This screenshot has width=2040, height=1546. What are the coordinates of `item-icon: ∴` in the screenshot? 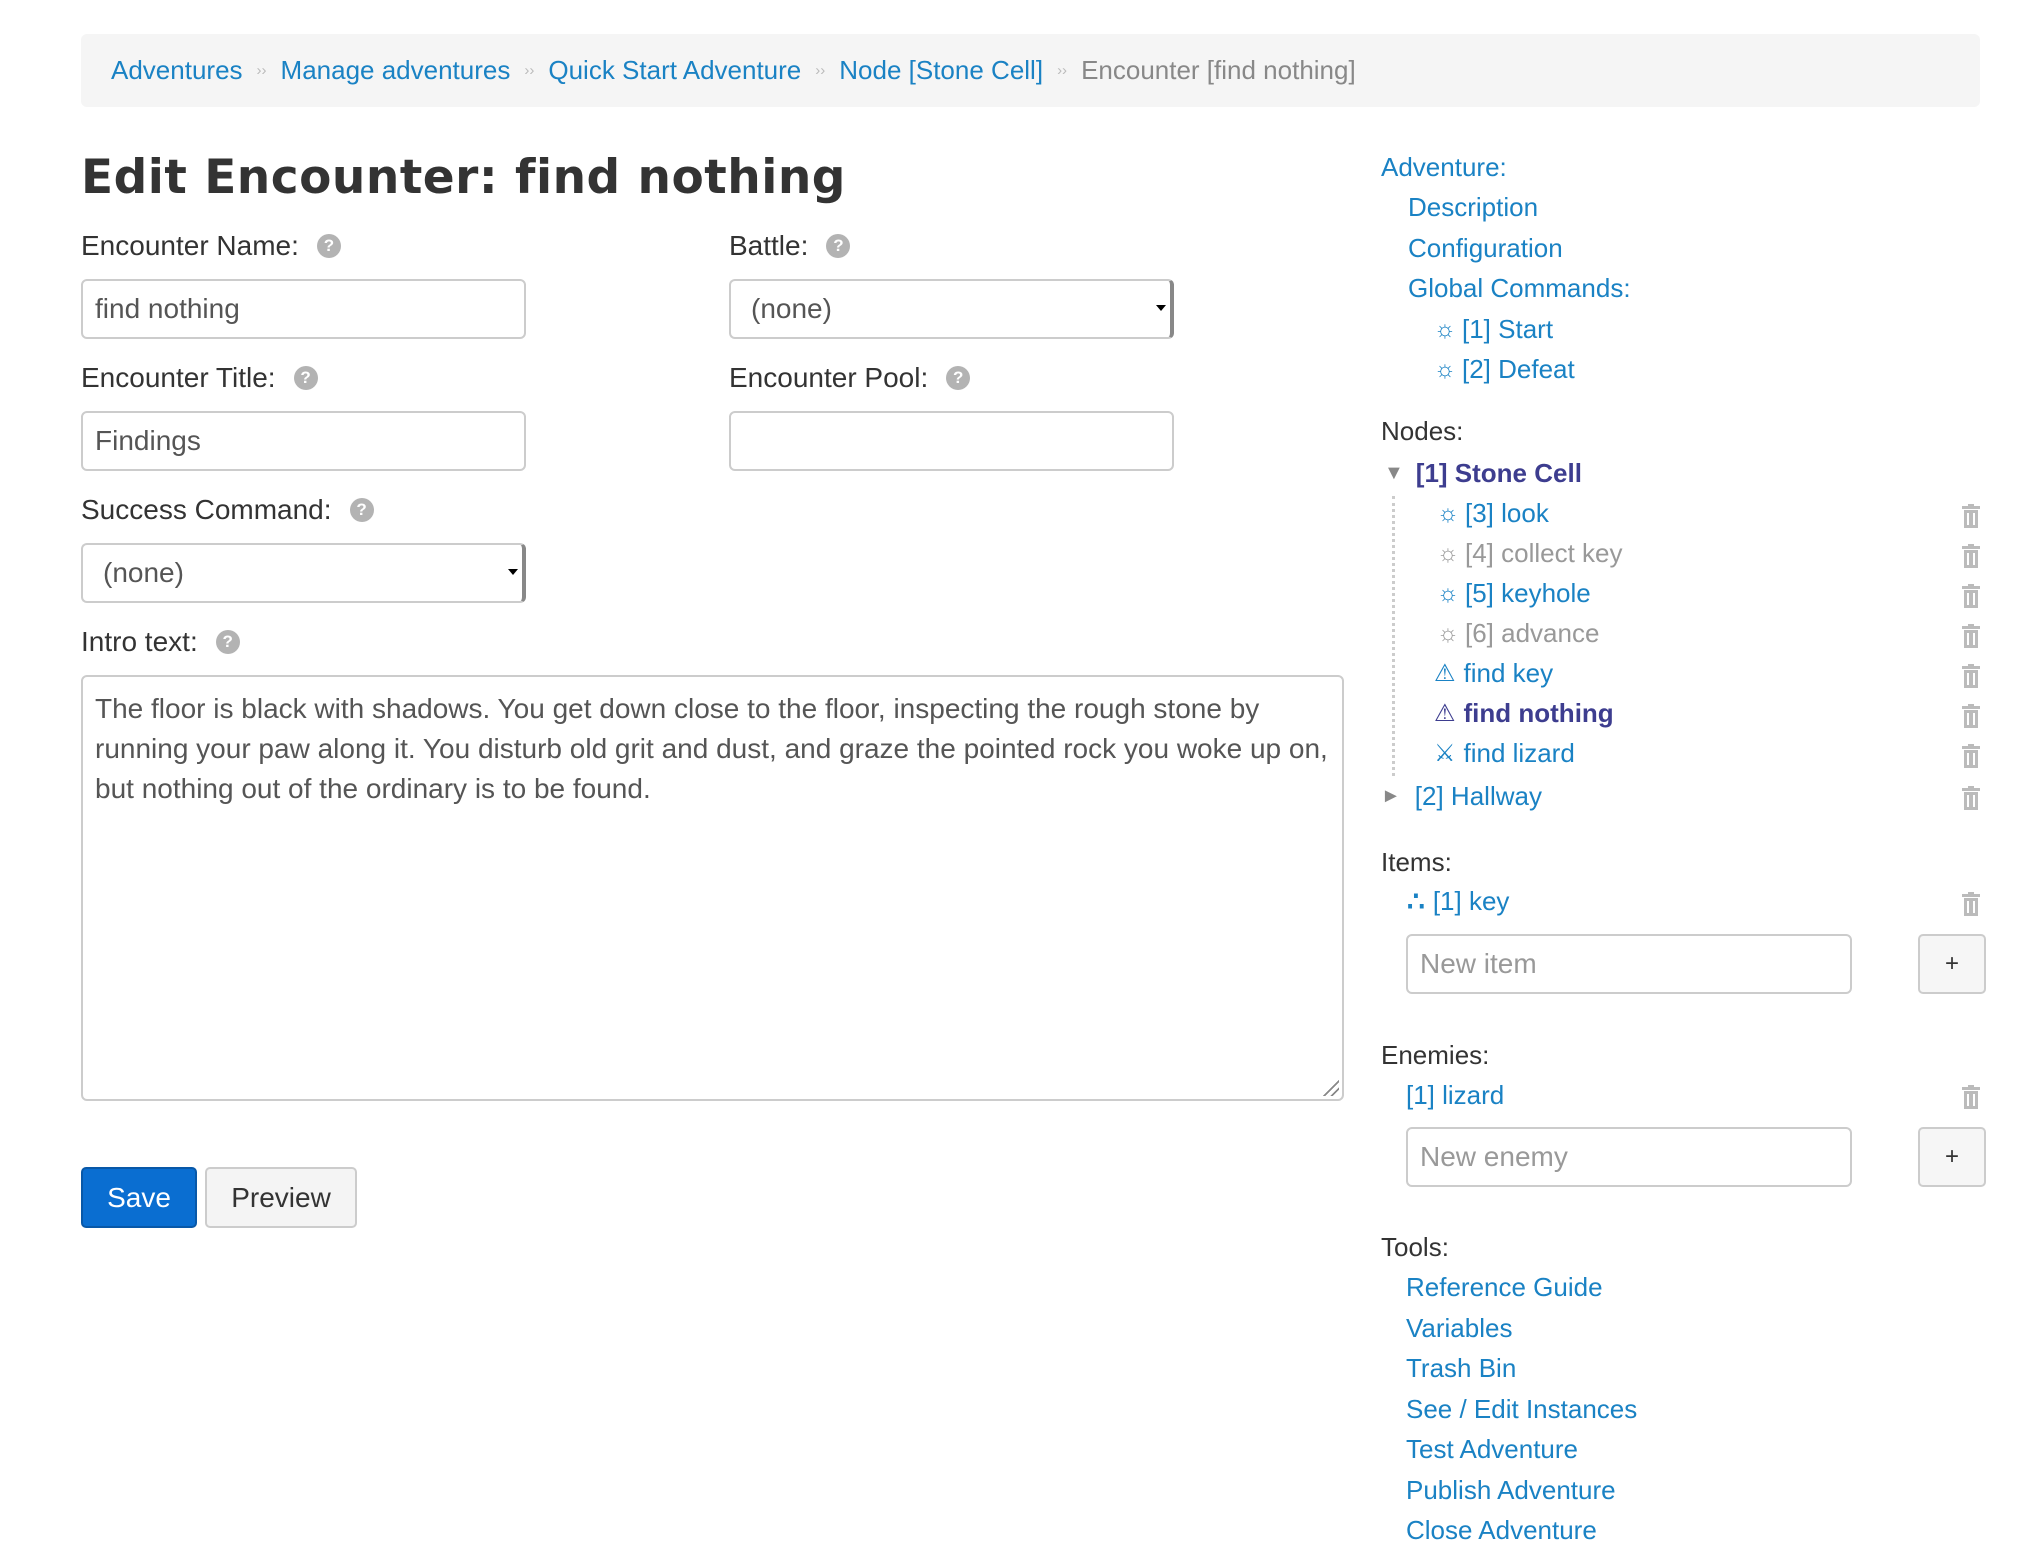 It's located at (1416, 901).